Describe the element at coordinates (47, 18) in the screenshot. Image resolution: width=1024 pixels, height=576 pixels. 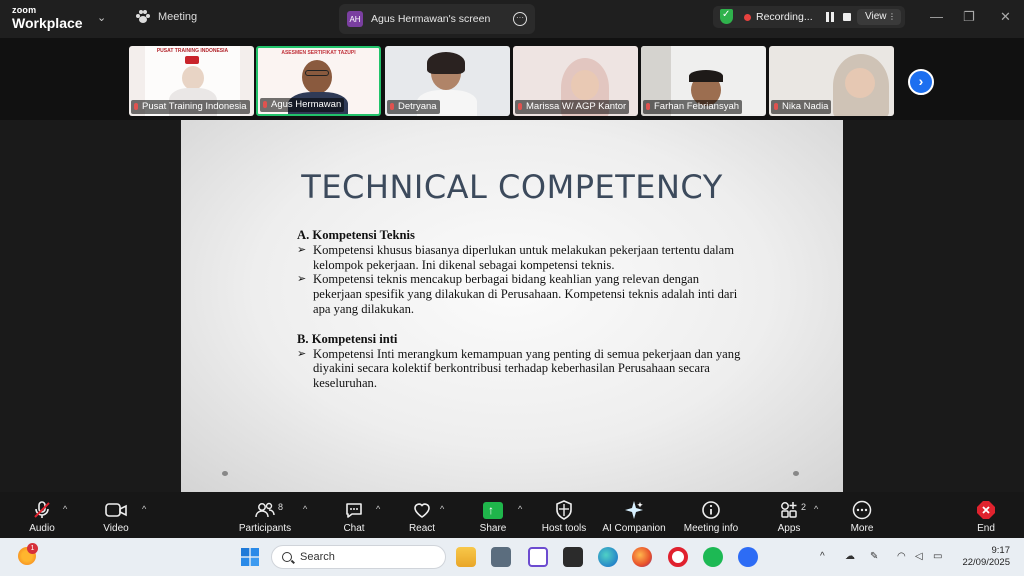
I see `zoom-logo: zoom Workplace` at that location.